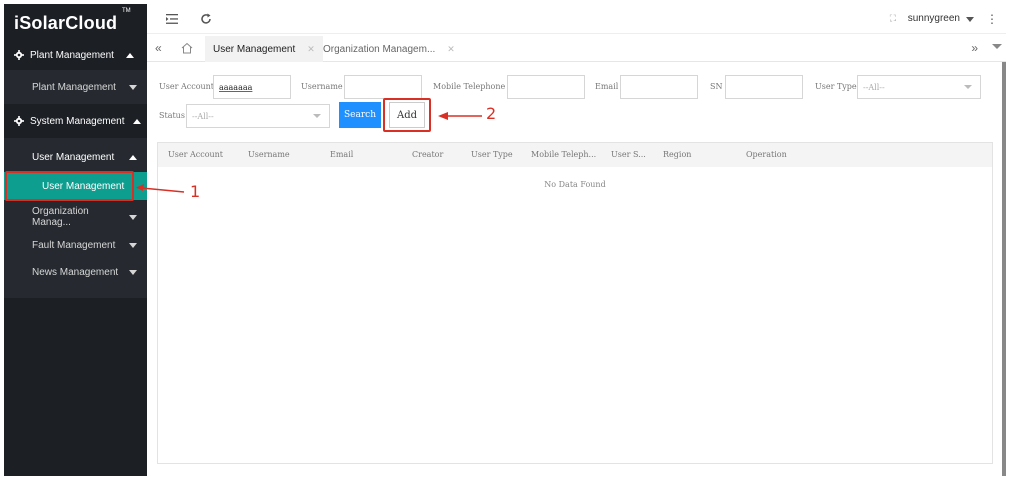  Describe the element at coordinates (764, 87) in the screenshot. I see `sn-input` at that location.